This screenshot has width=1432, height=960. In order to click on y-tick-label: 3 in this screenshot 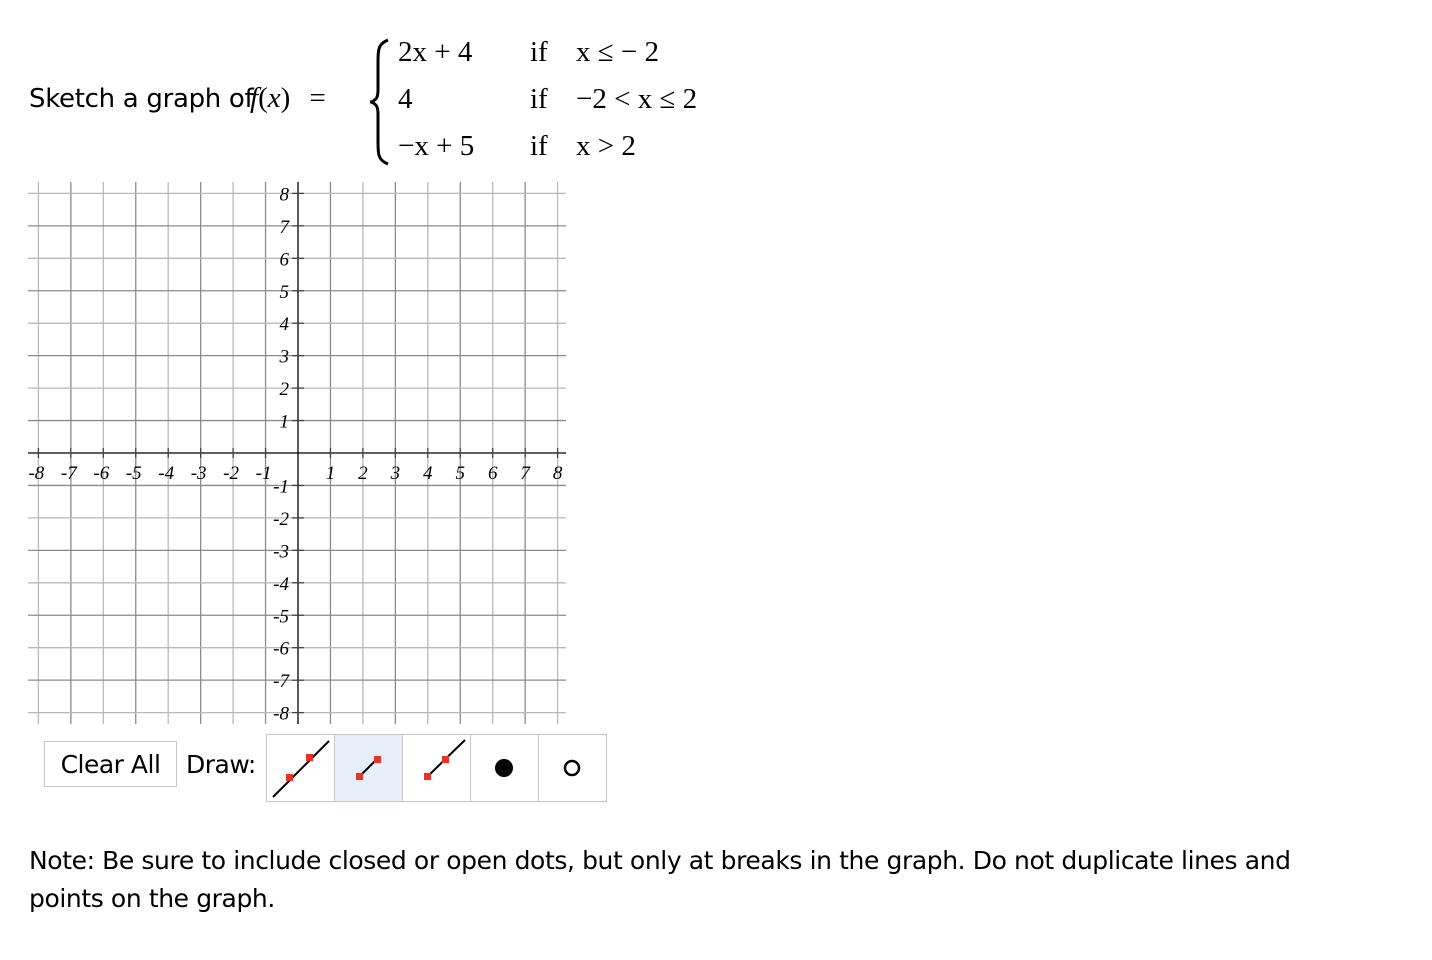, I will do `click(284, 357)`.